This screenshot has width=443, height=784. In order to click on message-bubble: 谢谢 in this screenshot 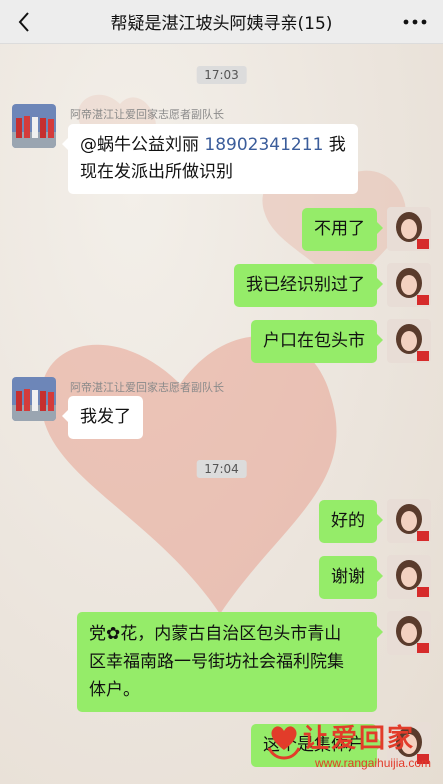, I will do `click(351, 577)`.